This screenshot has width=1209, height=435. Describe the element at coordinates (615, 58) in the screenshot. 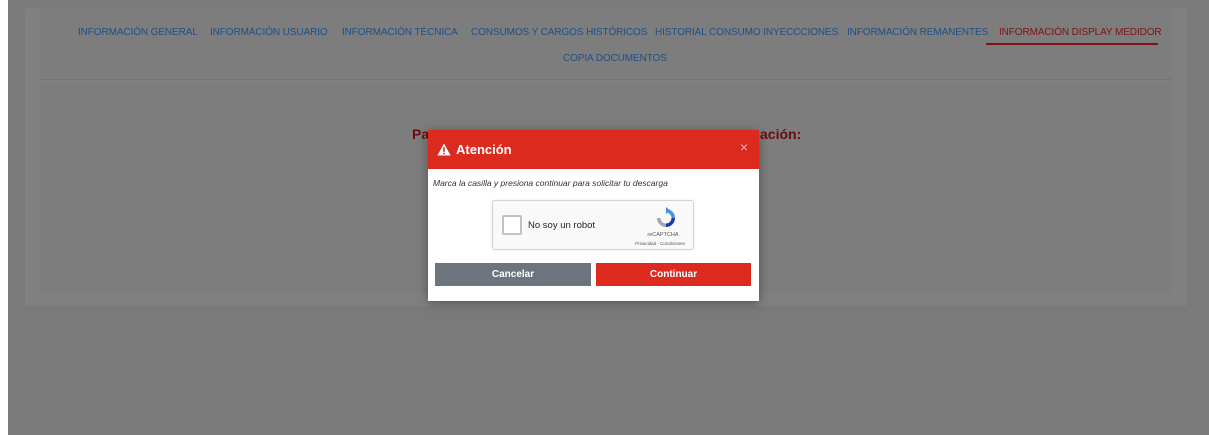

I see `tab-copia-documentos: COPIA DOCUMENTOS` at that location.